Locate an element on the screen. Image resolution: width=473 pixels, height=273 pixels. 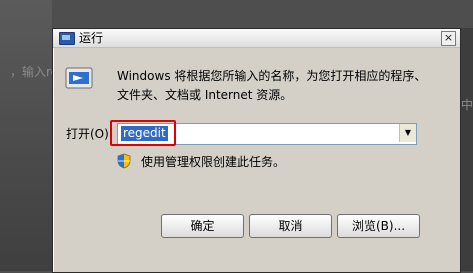
ok-button: 确定 is located at coordinates (202, 226).